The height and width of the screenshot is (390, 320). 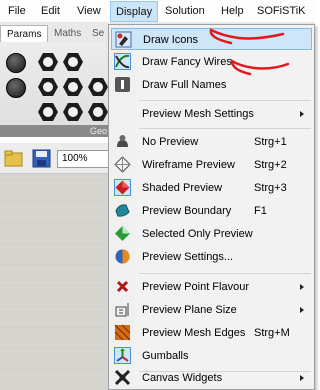 What do you see at coordinates (14, 159) in the screenshot?
I see `open-file-icon` at bounding box center [14, 159].